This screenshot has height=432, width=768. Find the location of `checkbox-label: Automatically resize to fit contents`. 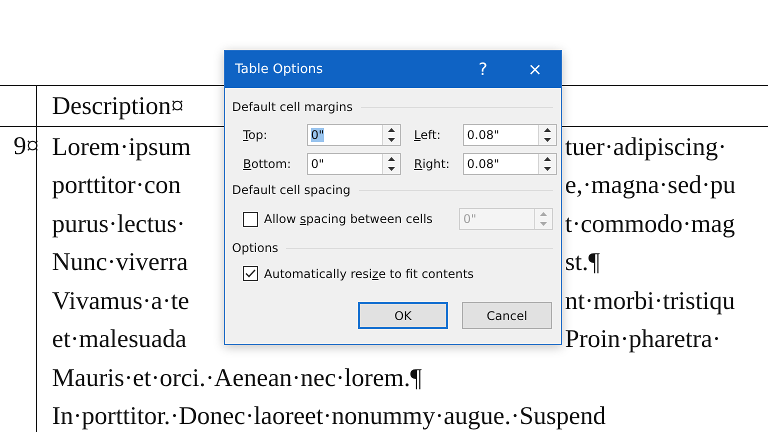

checkbox-label: Automatically resize to fit contents is located at coordinates (369, 273).